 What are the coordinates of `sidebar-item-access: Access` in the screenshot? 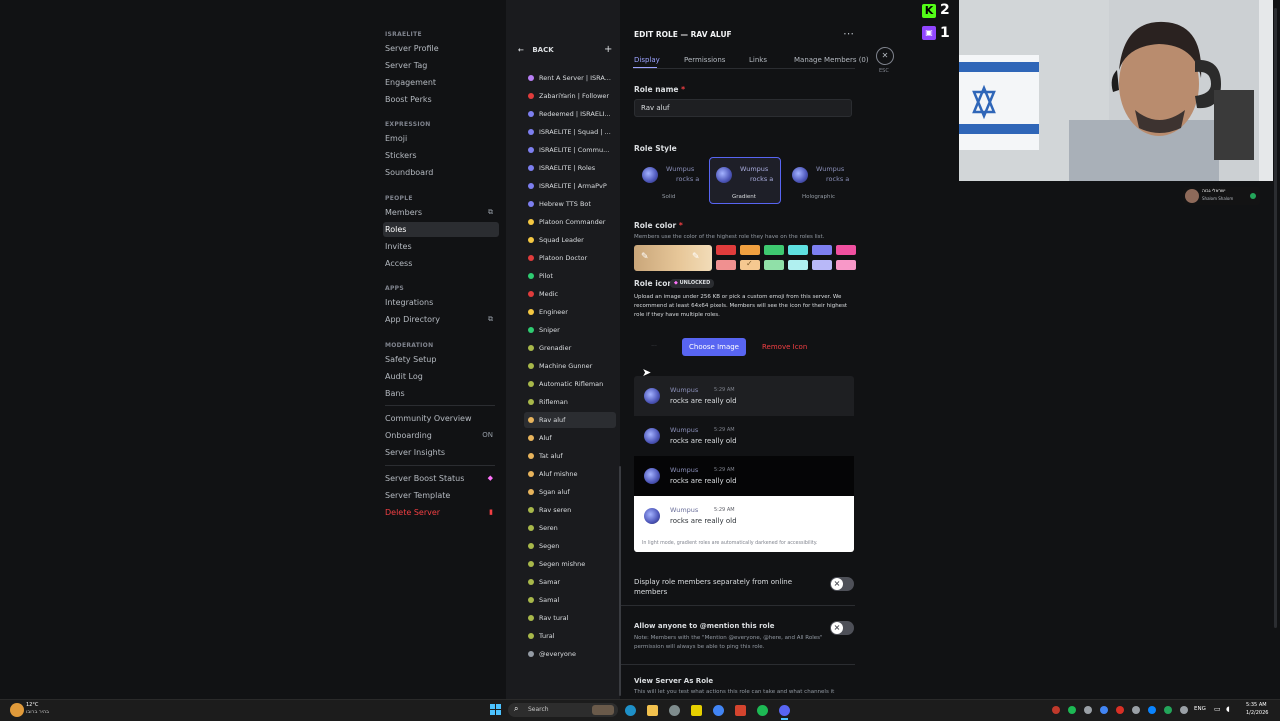 It's located at (441, 263).